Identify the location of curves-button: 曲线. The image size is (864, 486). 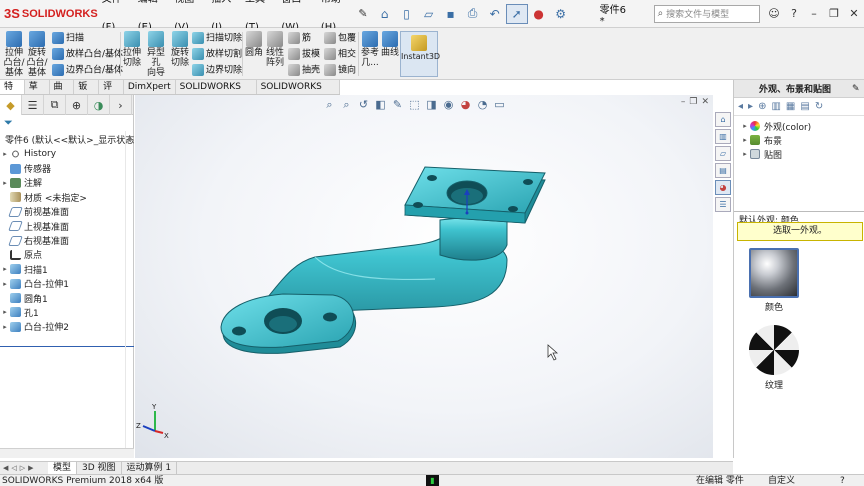
(390, 44).